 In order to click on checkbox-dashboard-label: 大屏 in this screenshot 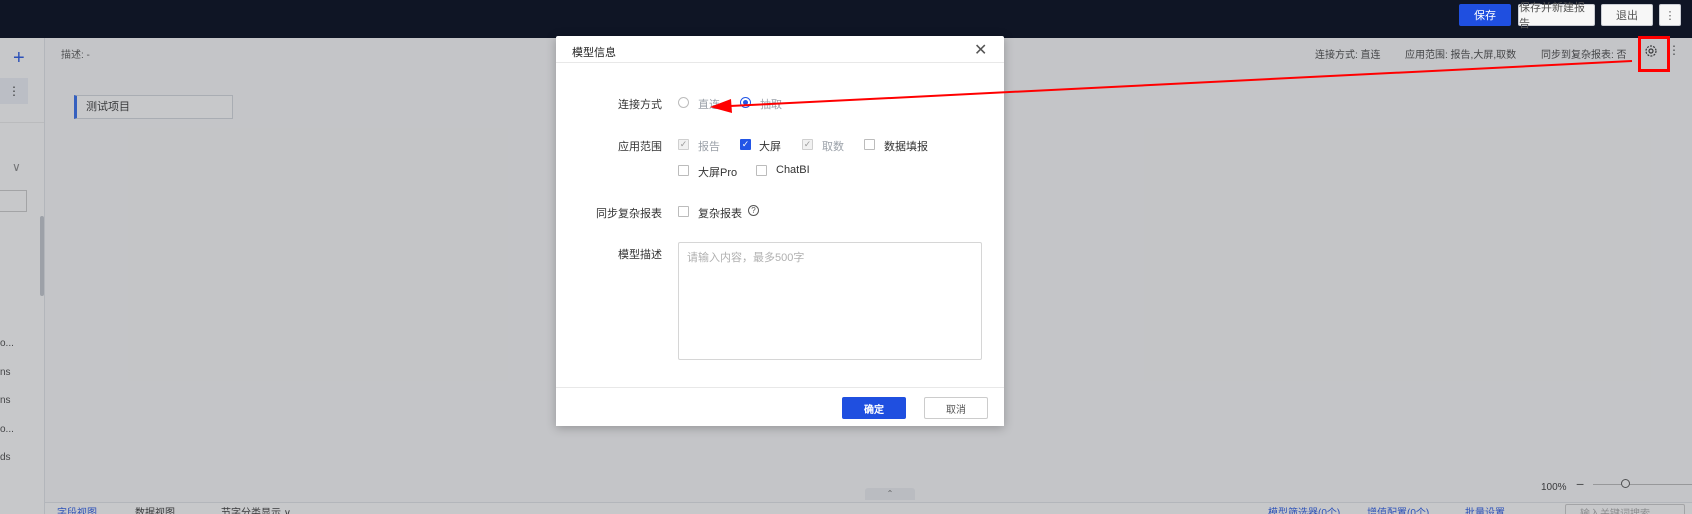, I will do `click(770, 146)`.